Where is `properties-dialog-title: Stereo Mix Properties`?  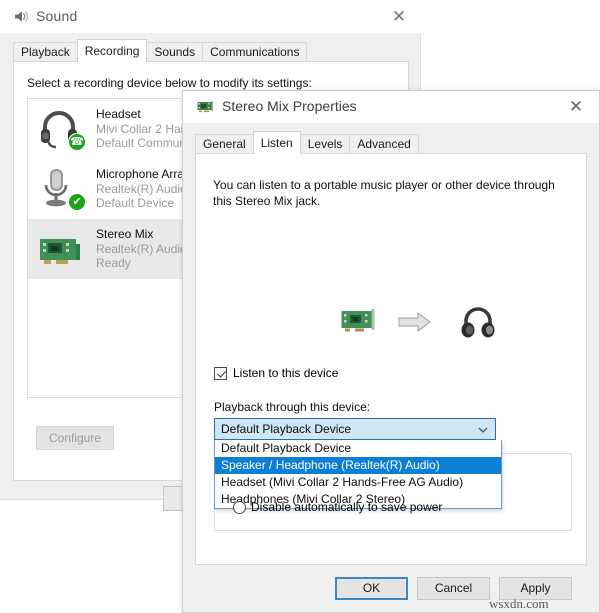 properties-dialog-title: Stereo Mix Properties is located at coordinates (289, 106).